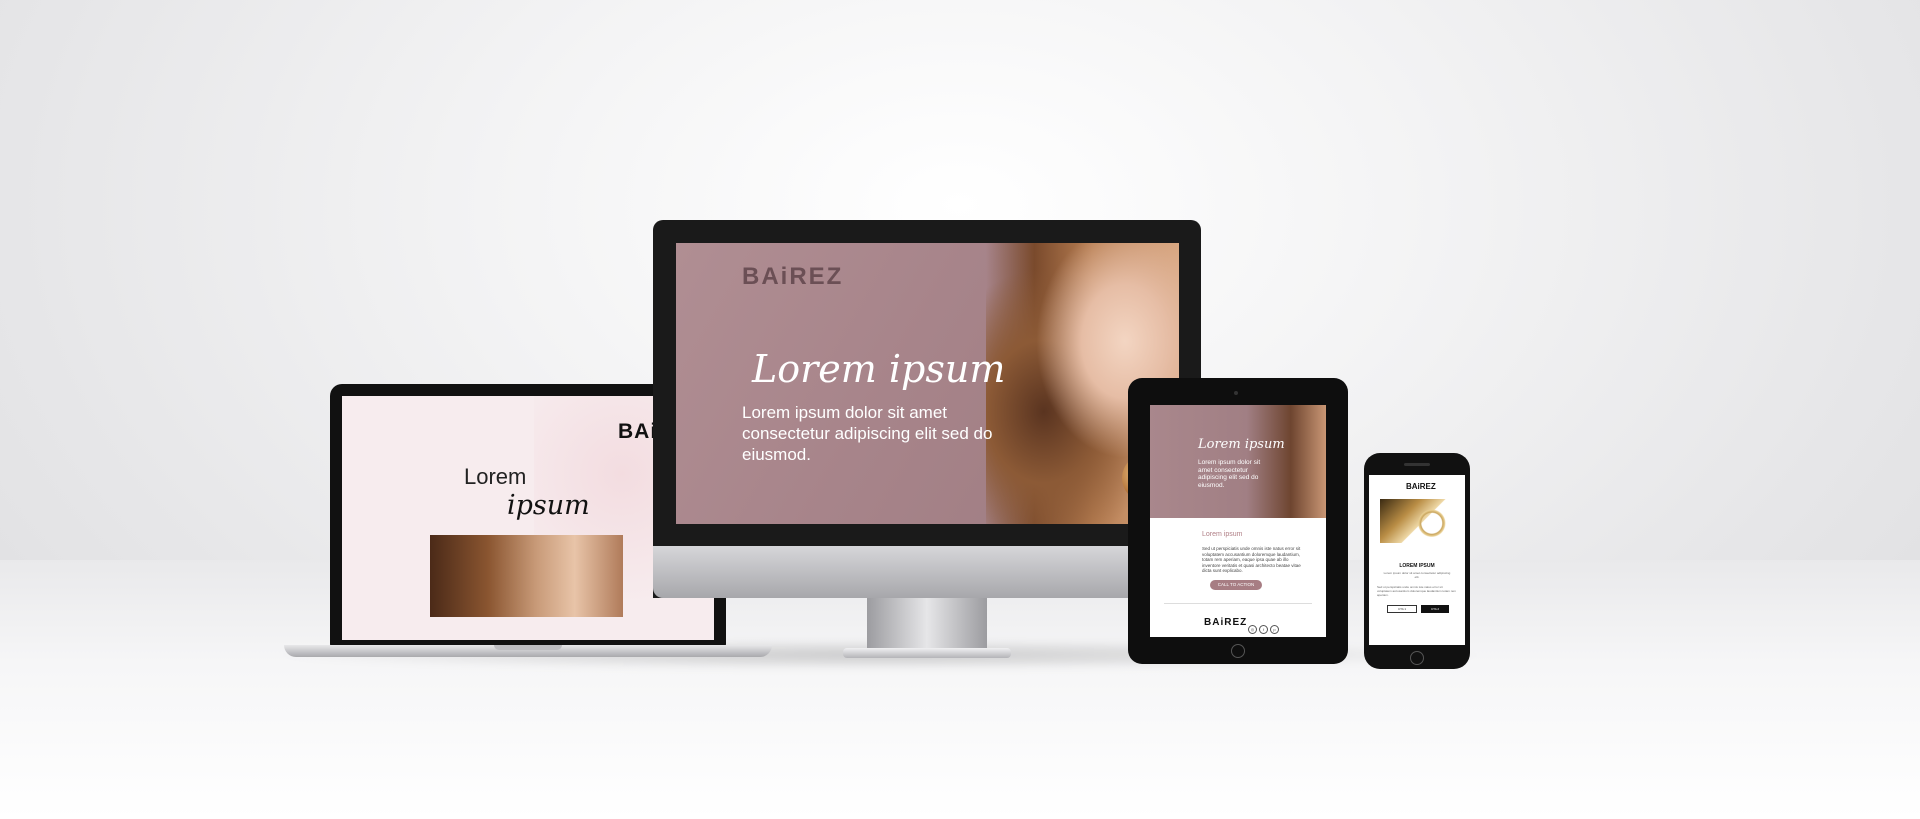  Describe the element at coordinates (1252, 629) in the screenshot. I see `instagram-icon: ◎` at that location.